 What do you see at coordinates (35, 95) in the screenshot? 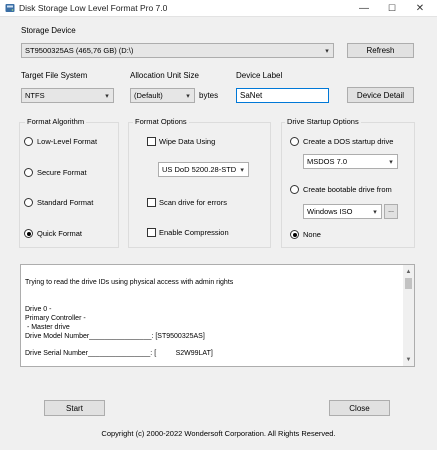
I see `target-fs-value: NTFS` at bounding box center [35, 95].